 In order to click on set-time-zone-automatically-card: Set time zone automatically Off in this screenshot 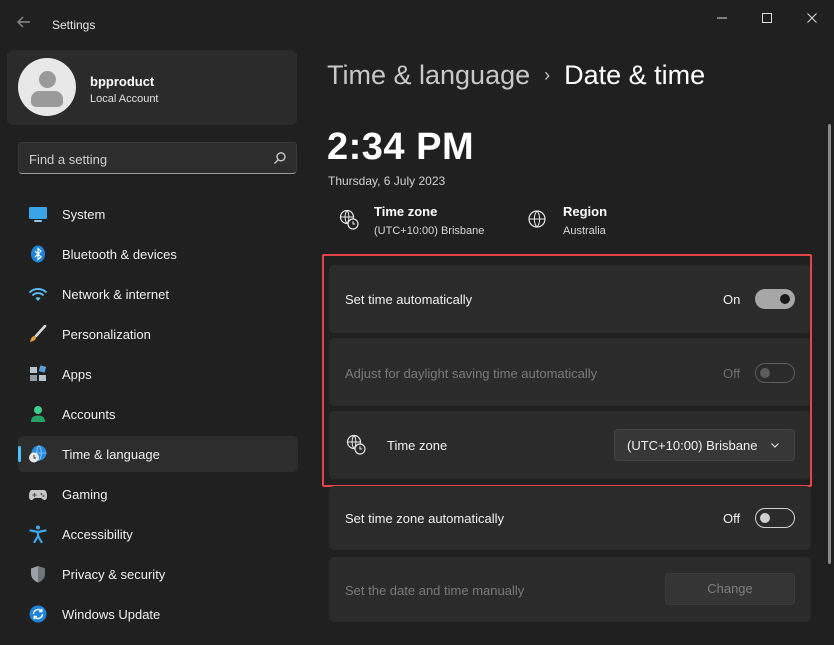, I will do `click(570, 518)`.